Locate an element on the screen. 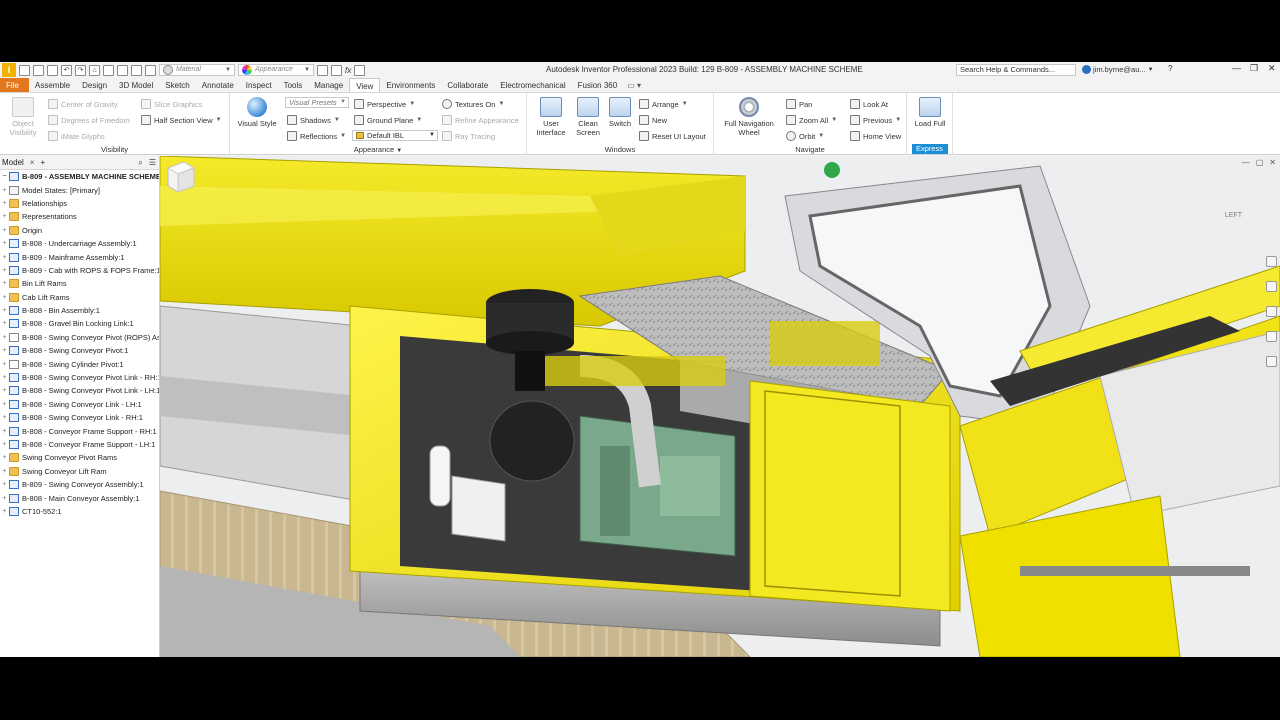 This screenshot has width=1280, height=720. material-select: Material ▼ is located at coordinates (197, 70).